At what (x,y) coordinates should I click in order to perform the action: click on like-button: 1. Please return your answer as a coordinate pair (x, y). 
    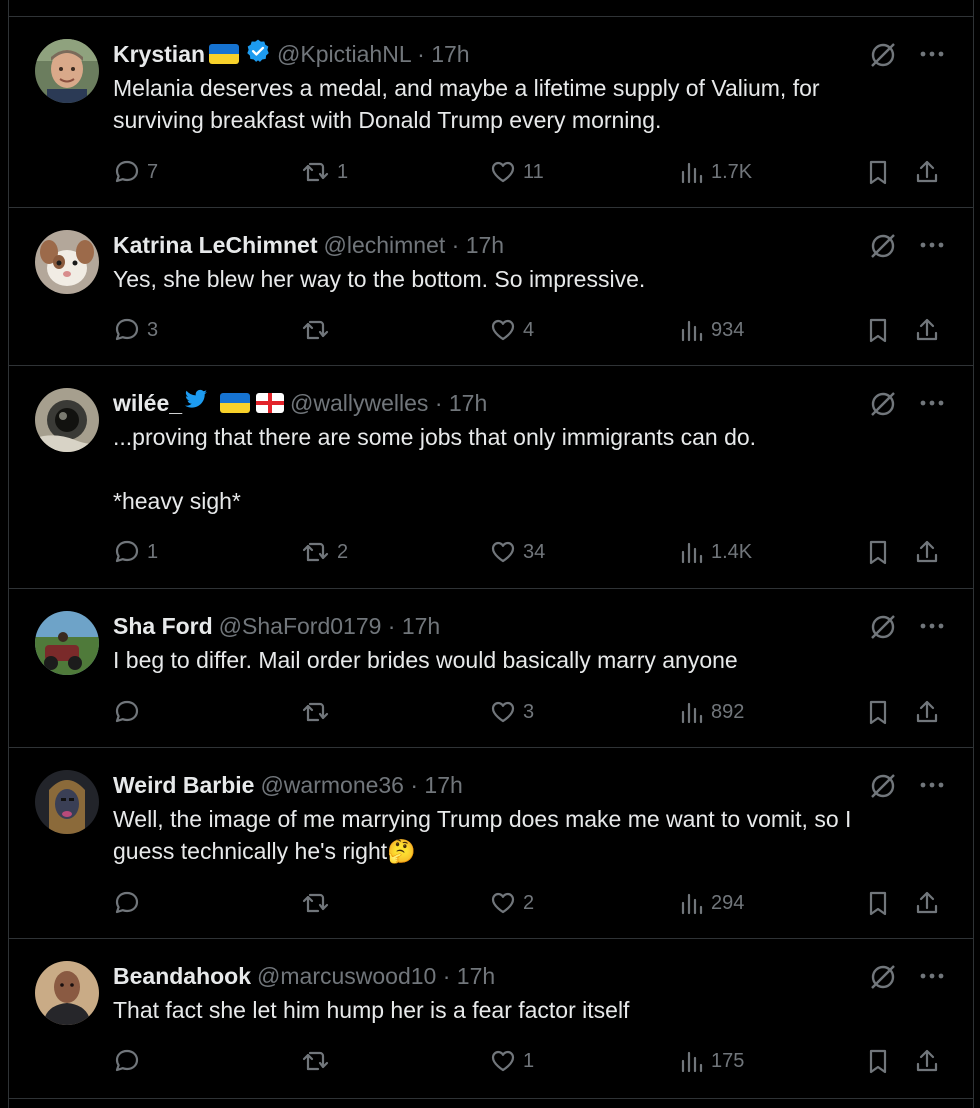
    Looking at the image, I should click on (511, 1061).